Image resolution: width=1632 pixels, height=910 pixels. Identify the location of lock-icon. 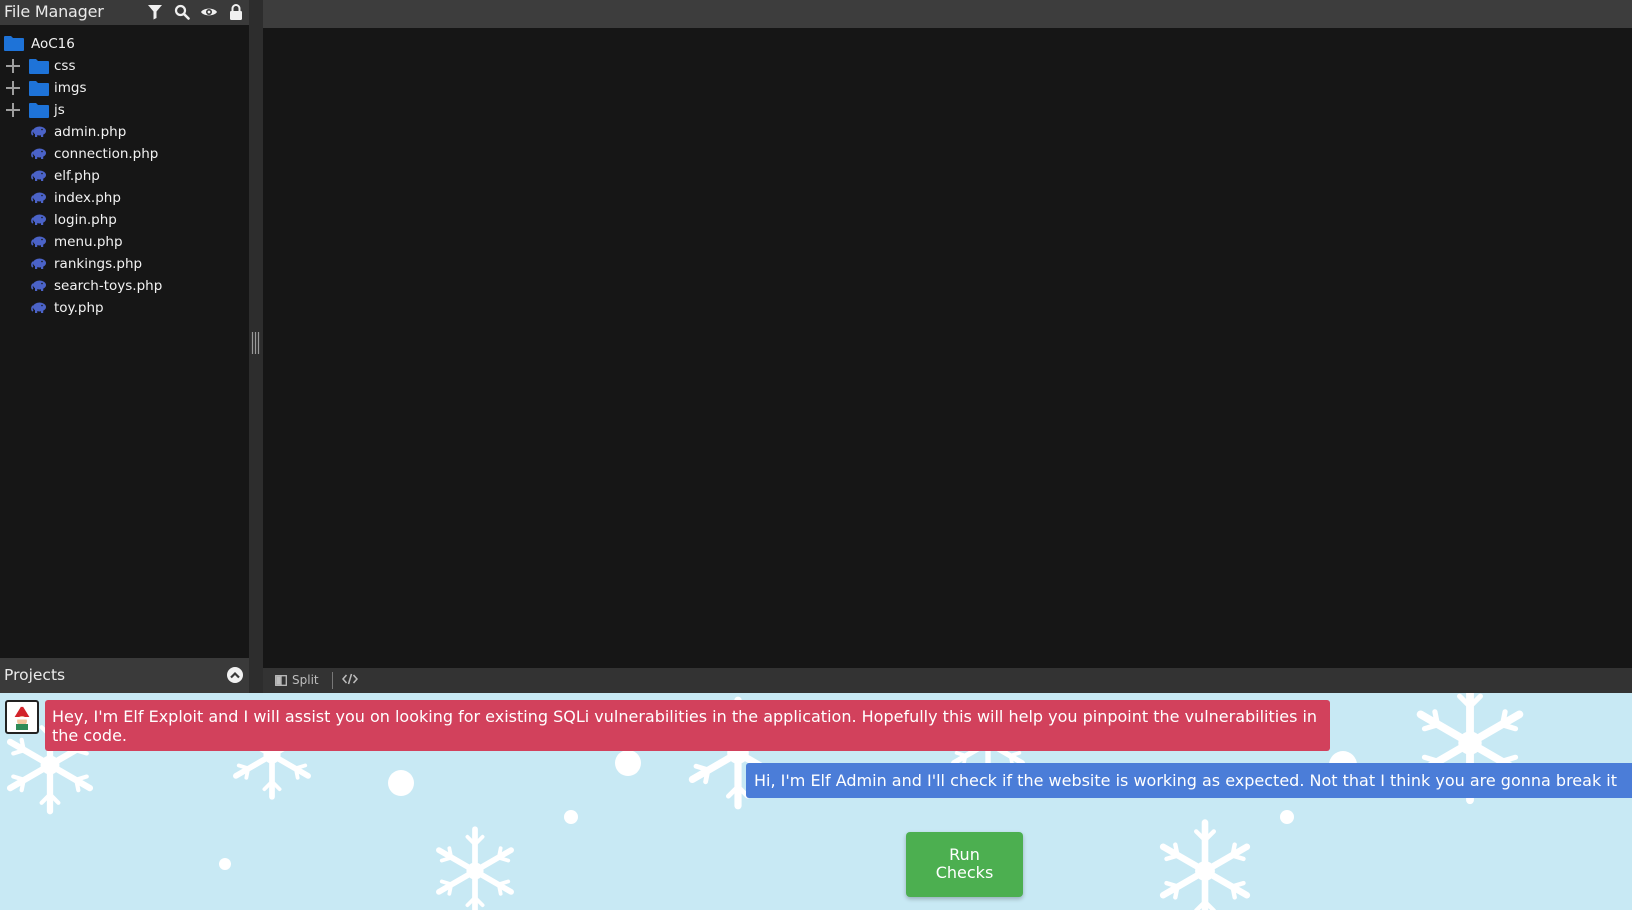
(236, 12).